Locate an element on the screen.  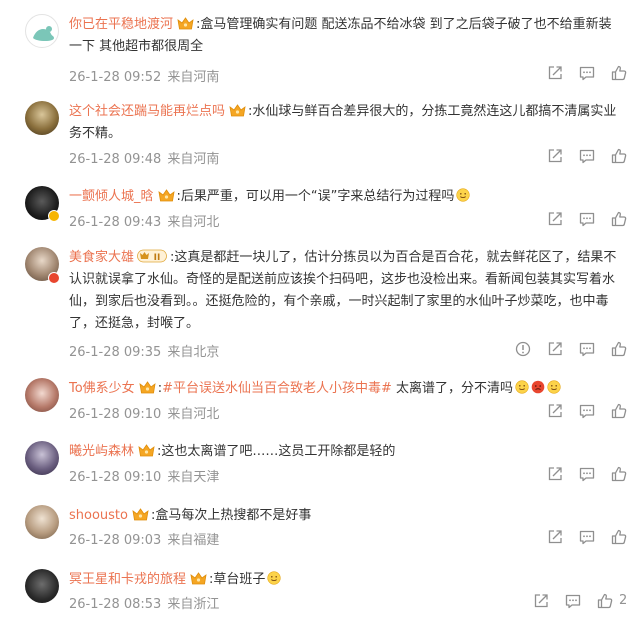
comment-meta: 26-1-28 09:48 来自河南 is located at coordinates (144, 157).